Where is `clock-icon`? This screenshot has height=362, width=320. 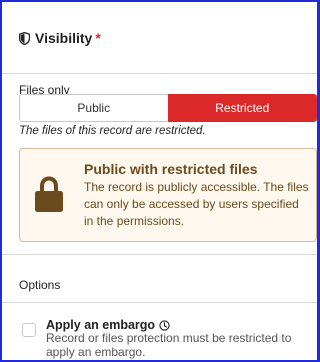 clock-icon is located at coordinates (164, 325).